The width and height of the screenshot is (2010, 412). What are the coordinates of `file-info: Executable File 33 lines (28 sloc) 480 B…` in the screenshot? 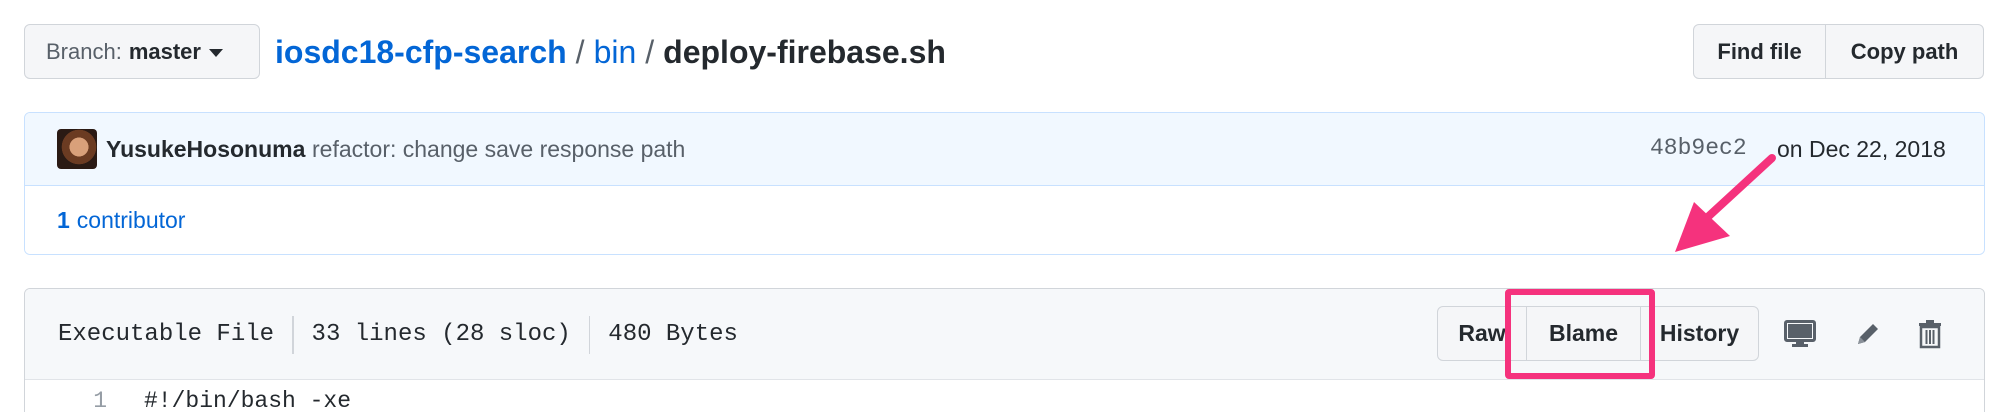 It's located at (398, 334).